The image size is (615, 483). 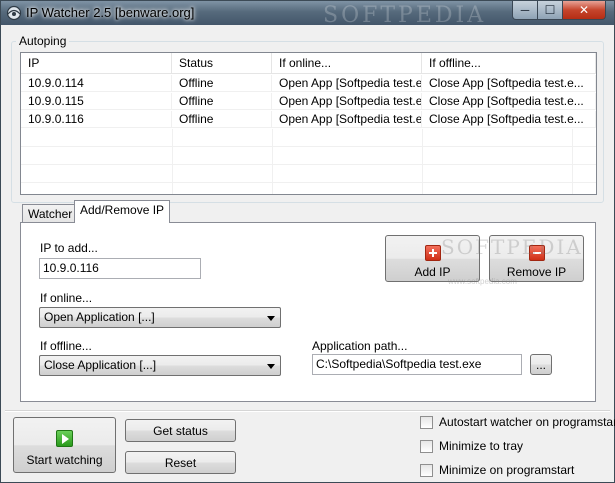 What do you see at coordinates (417, 364) in the screenshot?
I see `application-path-input: C:\Softpedia\Softpedia test.exe` at bounding box center [417, 364].